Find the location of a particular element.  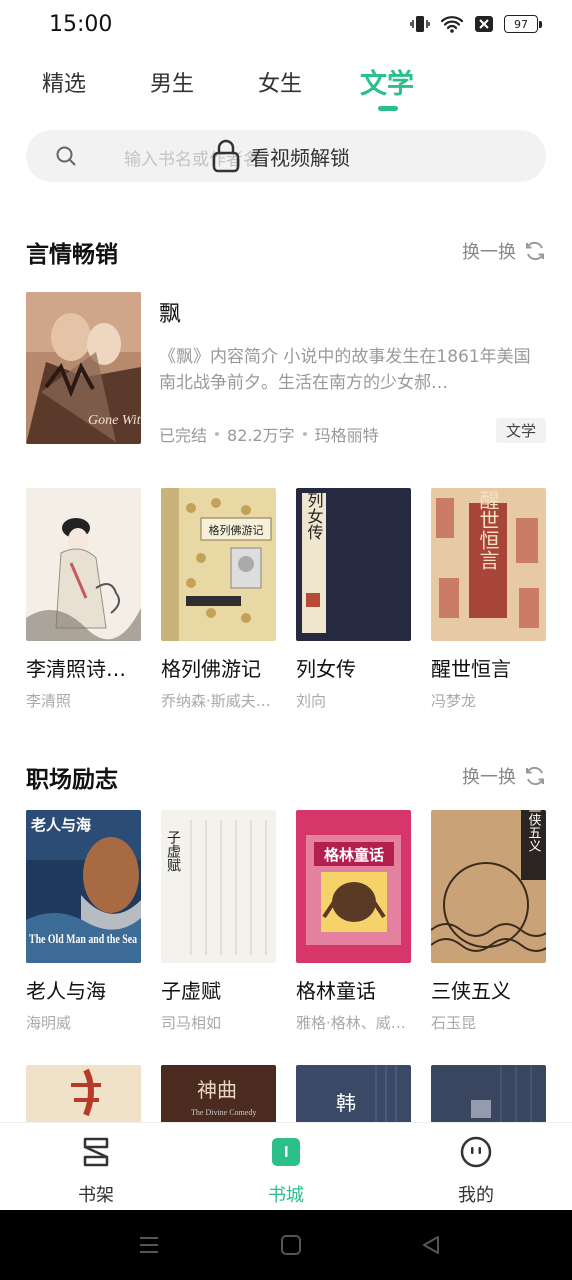

unlock-overlay: 看视频解锁 is located at coordinates (281, 156).